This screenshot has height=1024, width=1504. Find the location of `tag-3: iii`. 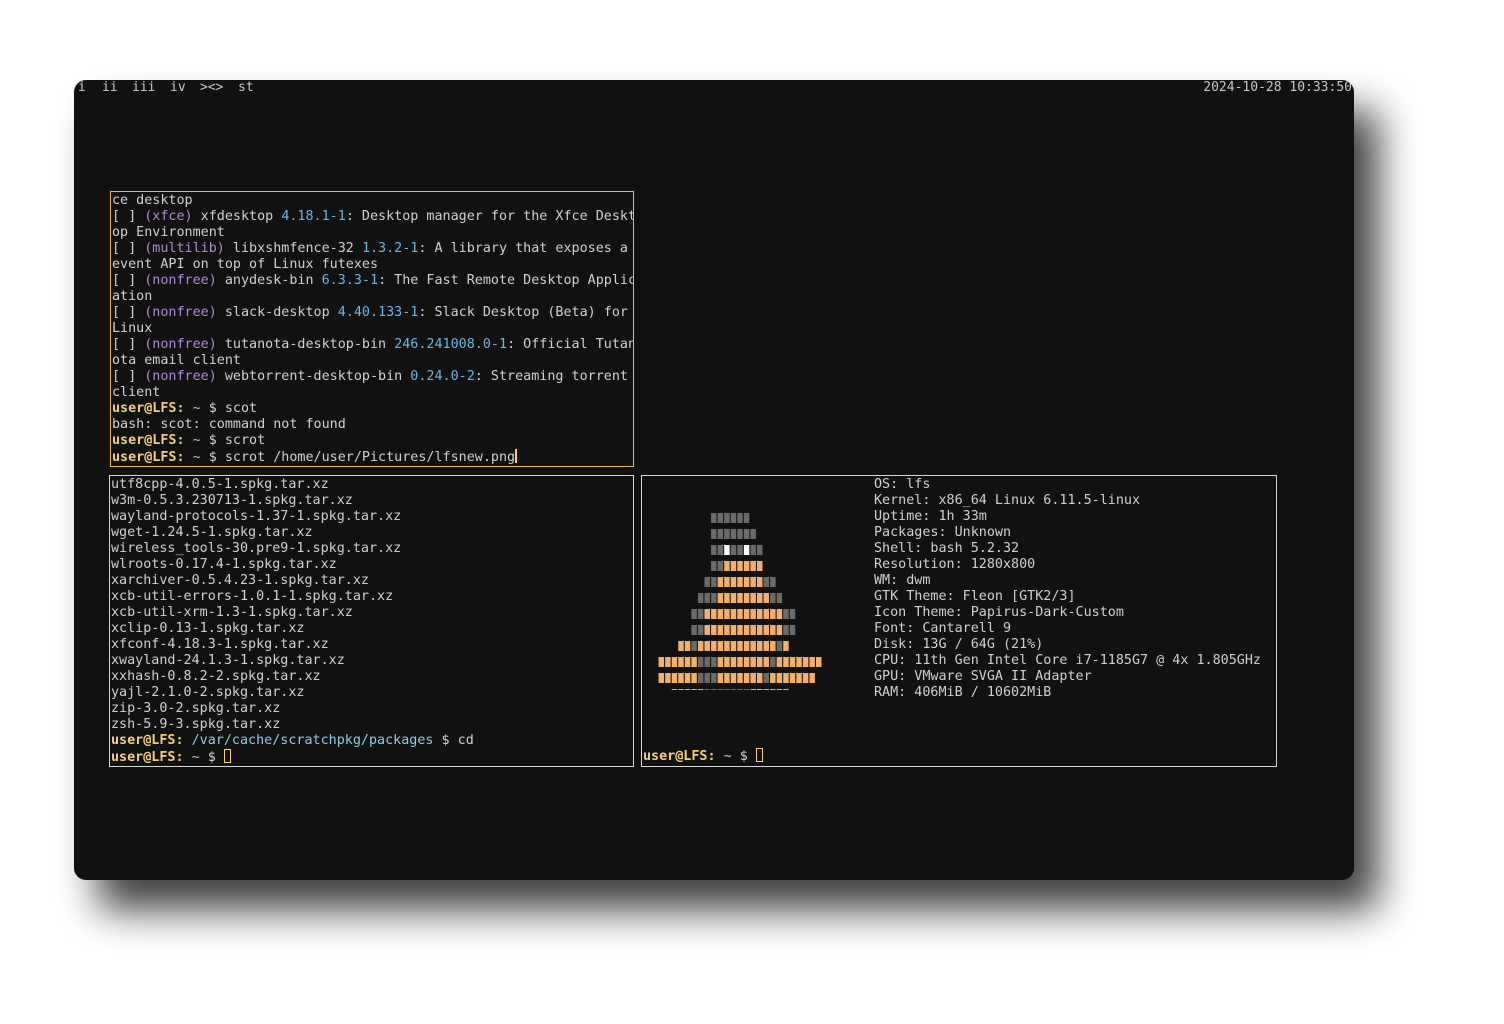

tag-3: iii is located at coordinates (143, 88).